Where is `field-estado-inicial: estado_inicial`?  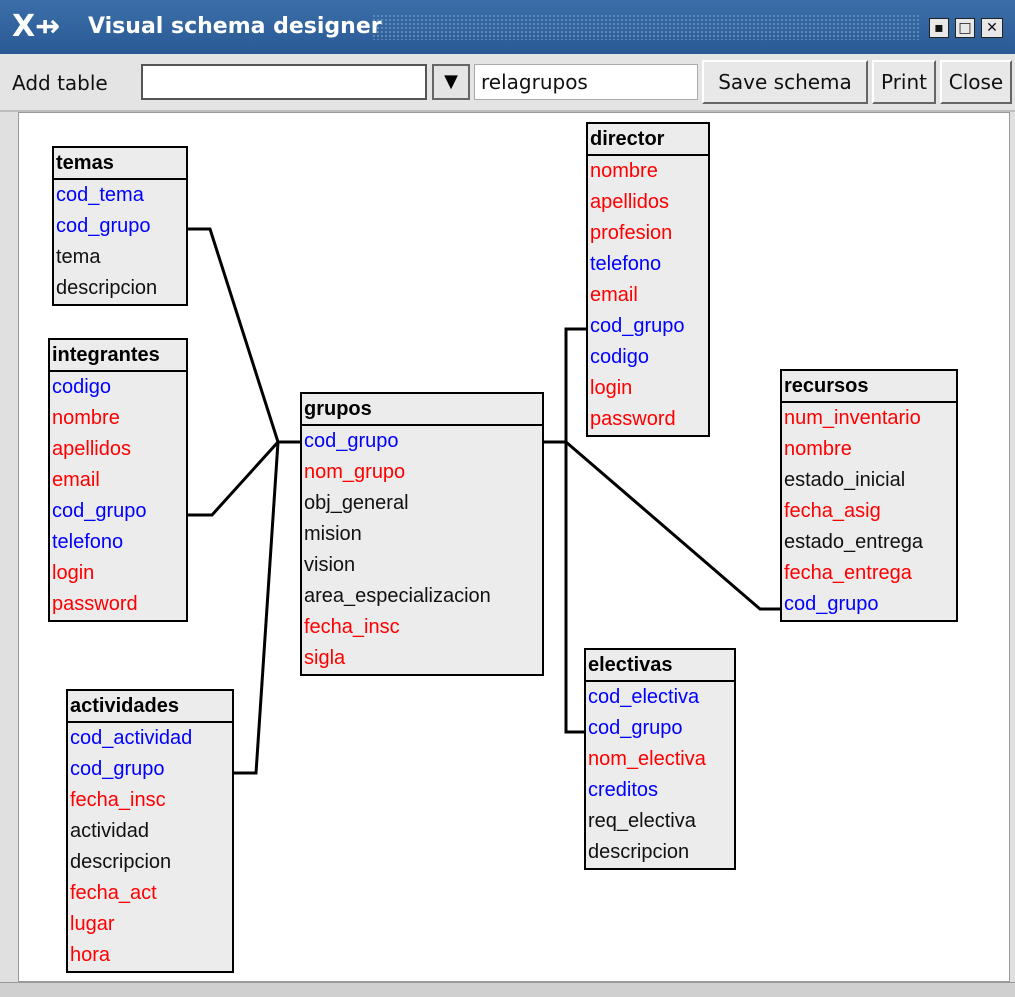
field-estado-inicial: estado_inicial is located at coordinates (869, 480).